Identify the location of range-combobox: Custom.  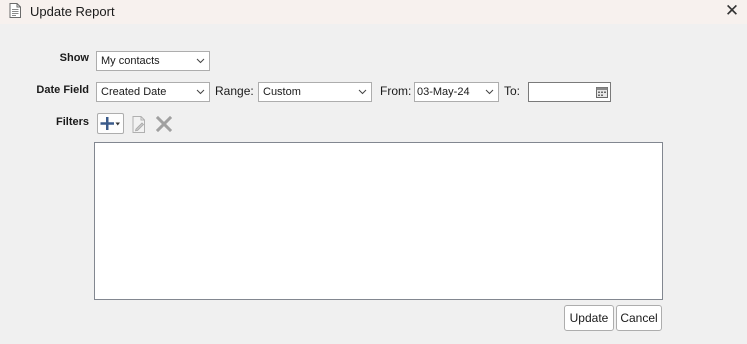
(315, 92).